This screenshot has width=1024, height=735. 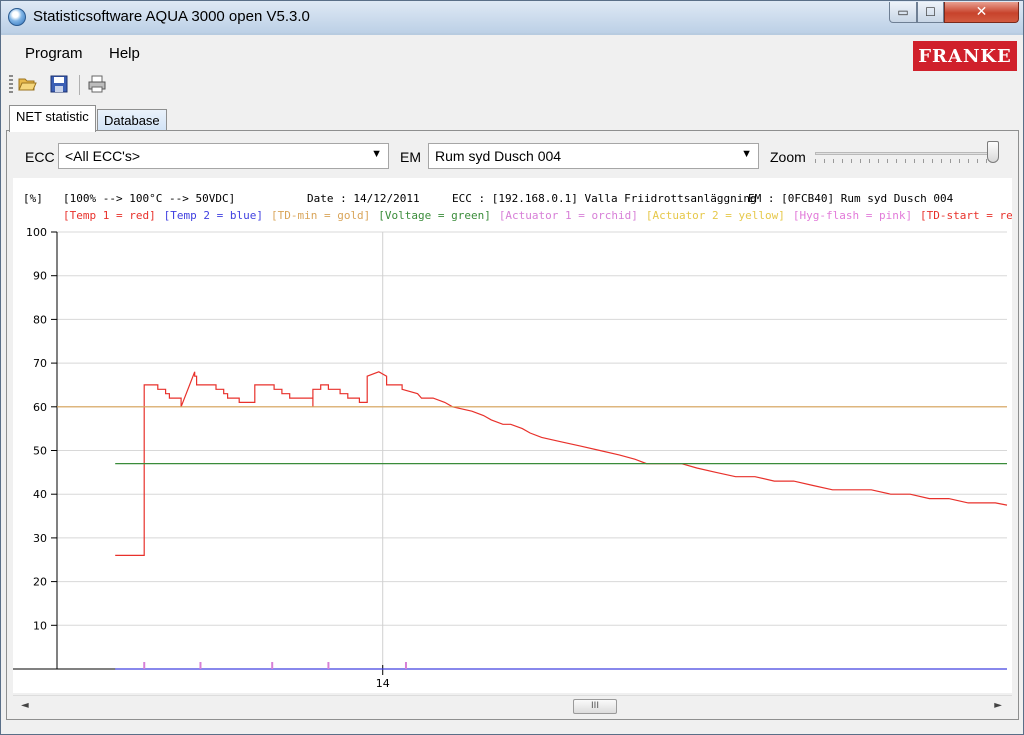 What do you see at coordinates (40, 157) in the screenshot?
I see `ecc-label: ECC` at bounding box center [40, 157].